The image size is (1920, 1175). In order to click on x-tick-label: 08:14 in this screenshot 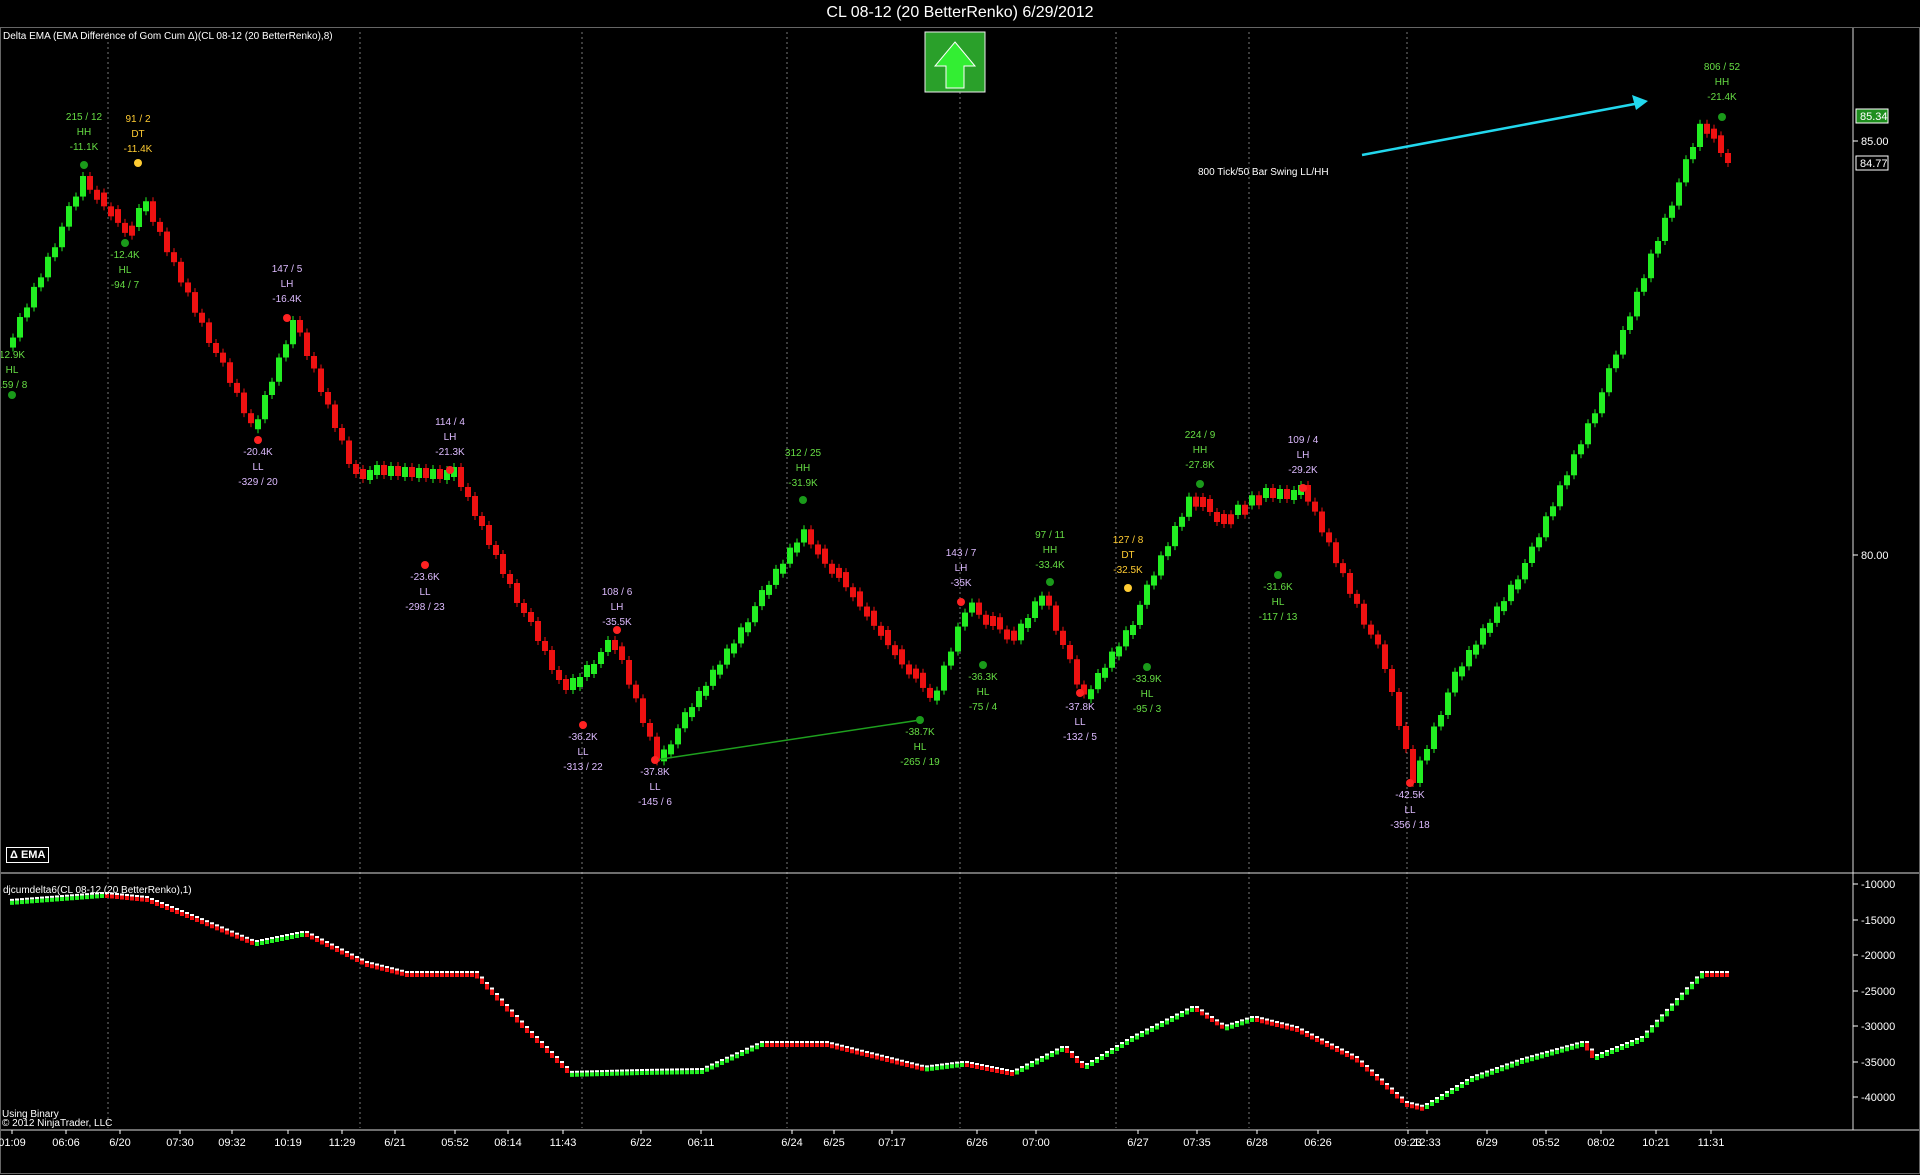, I will do `click(508, 1143)`.